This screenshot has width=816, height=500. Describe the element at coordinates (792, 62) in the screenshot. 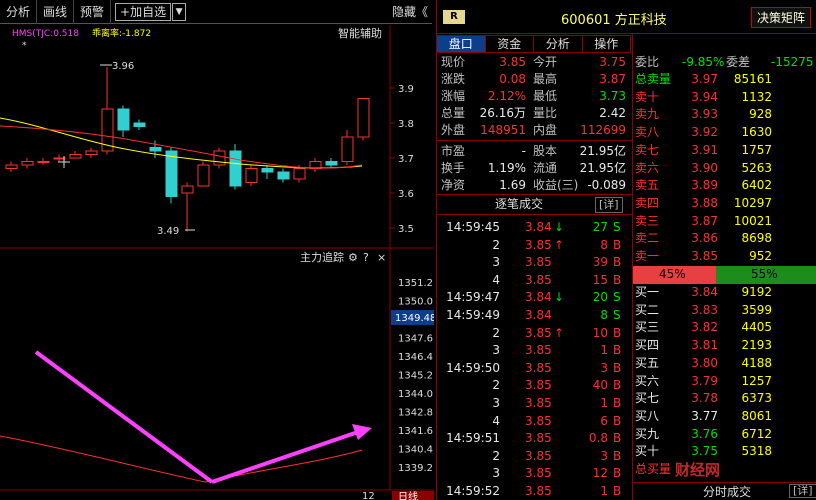

I see `order-diff-value: -15275` at that location.